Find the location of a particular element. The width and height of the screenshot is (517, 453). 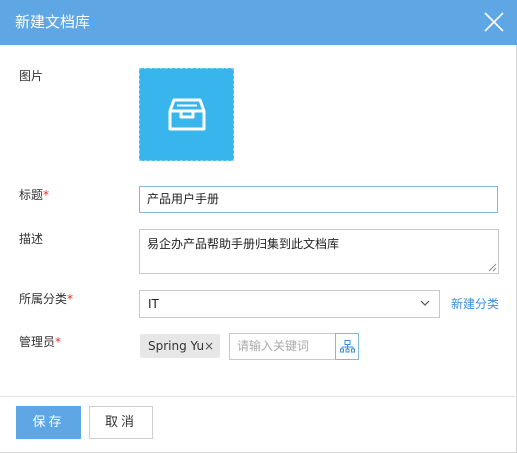

org-chart-button is located at coordinates (347, 346).